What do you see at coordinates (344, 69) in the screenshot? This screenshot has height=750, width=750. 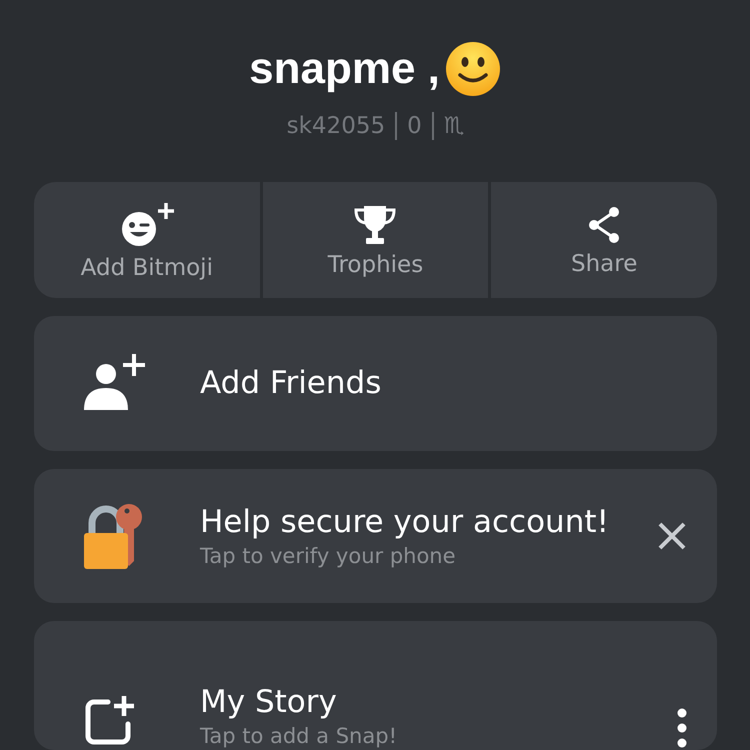 I see `display-name: snapme ,` at bounding box center [344, 69].